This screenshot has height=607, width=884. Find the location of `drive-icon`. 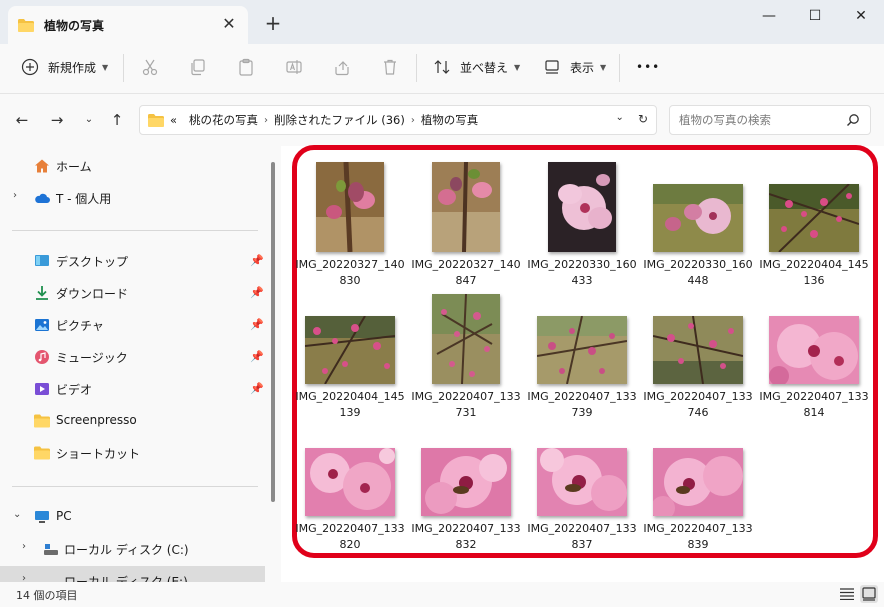

drive-icon is located at coordinates (51, 577).